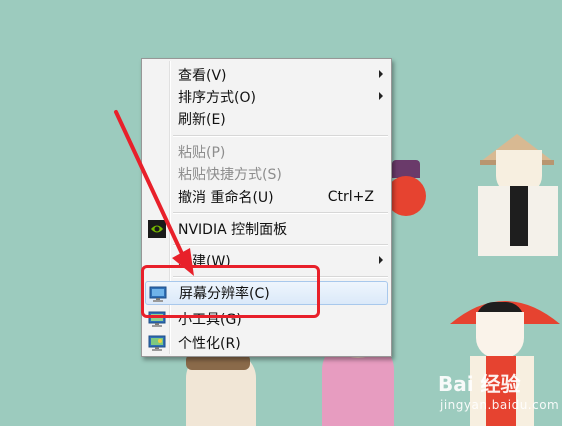  What do you see at coordinates (154, 193) in the screenshot?
I see `red-annotation-arrow` at bounding box center [154, 193].